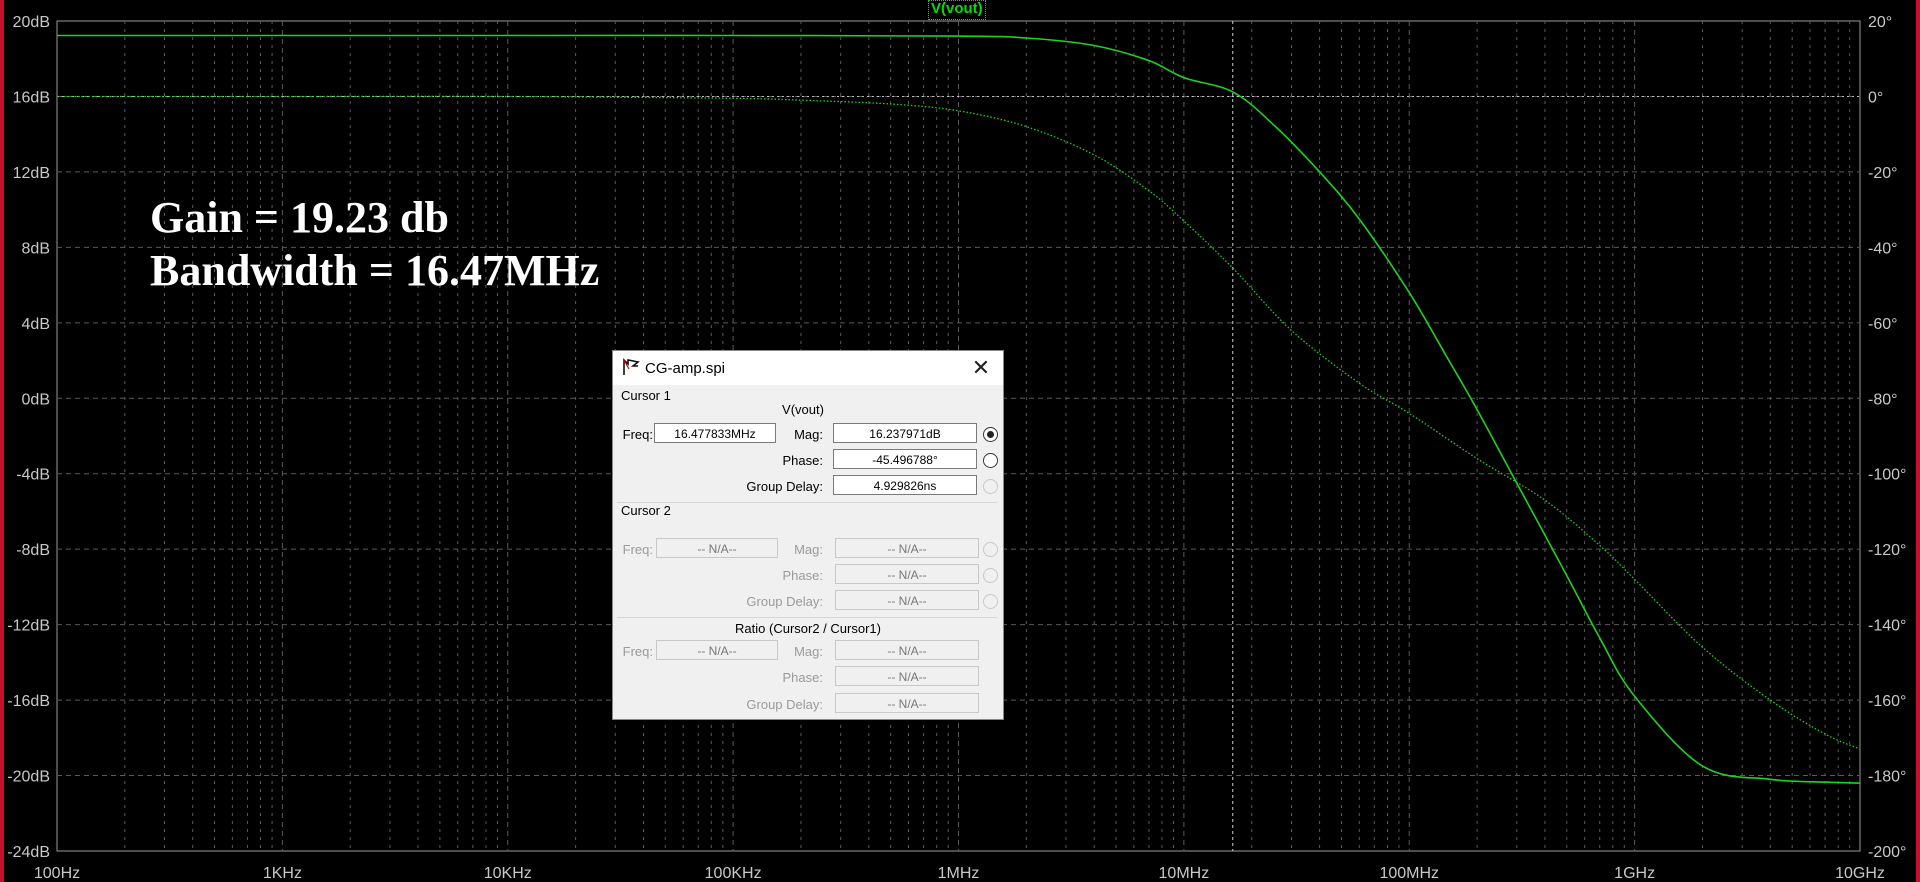  Describe the element at coordinates (907, 650) in the screenshot. I see `ratio-mag-field: -- N/A--` at that location.